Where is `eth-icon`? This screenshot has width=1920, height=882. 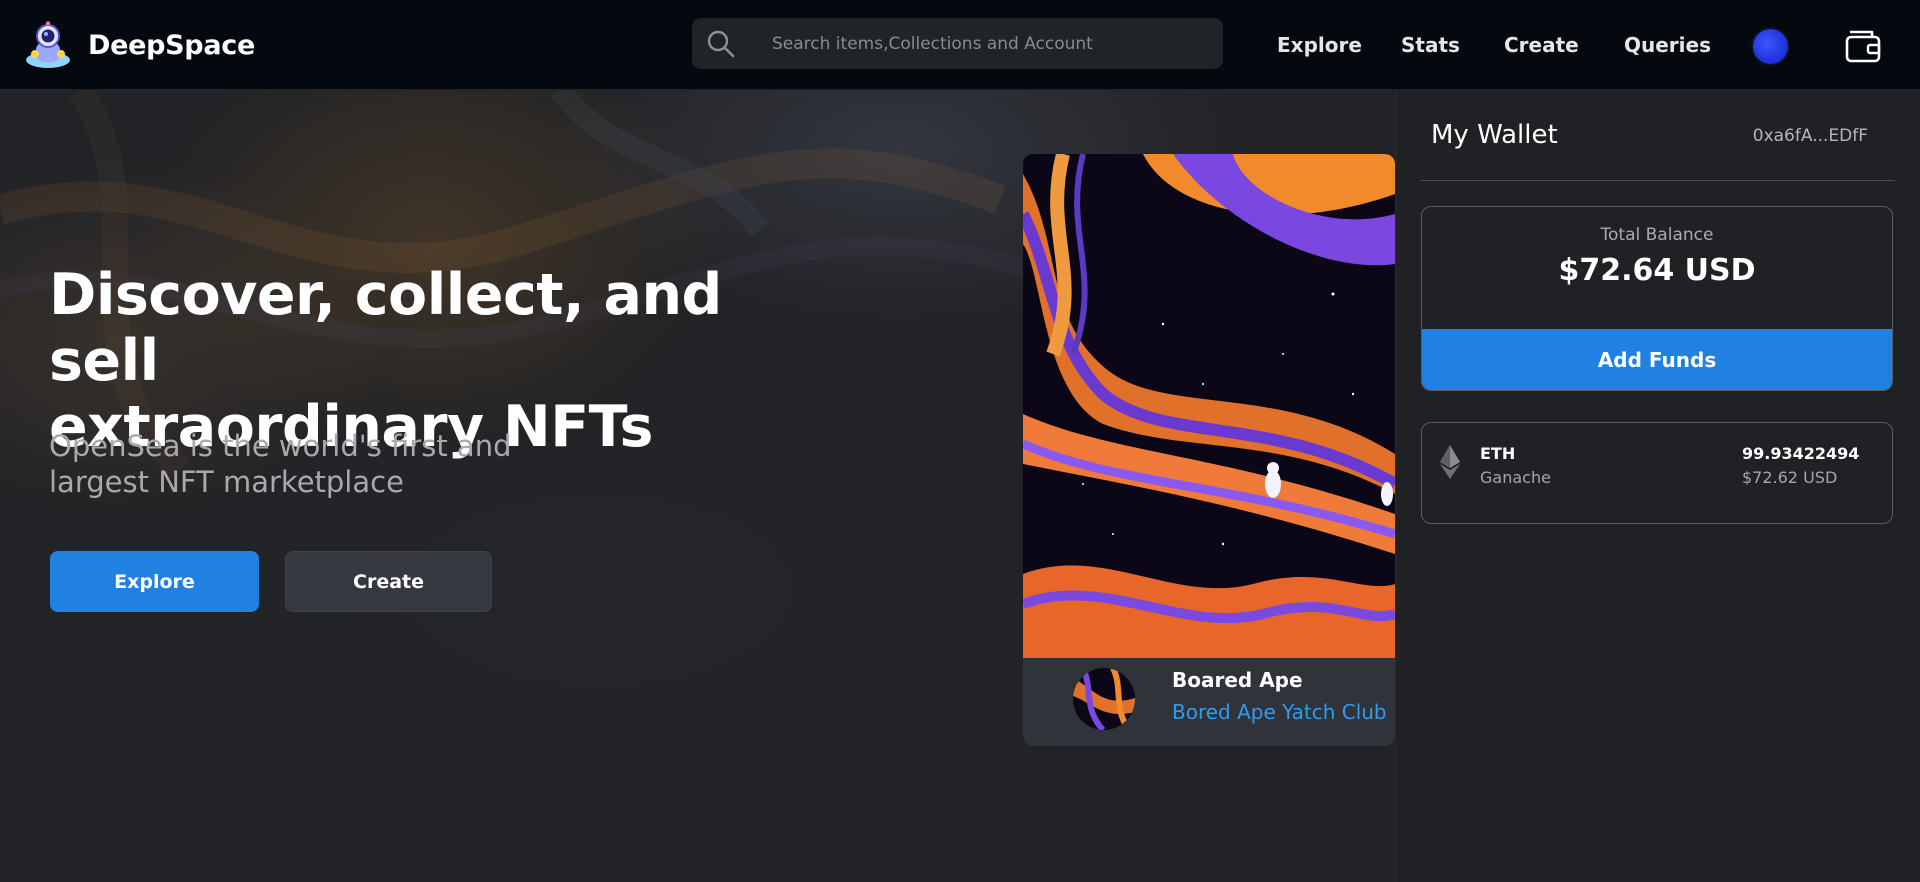
eth-icon is located at coordinates (1450, 462).